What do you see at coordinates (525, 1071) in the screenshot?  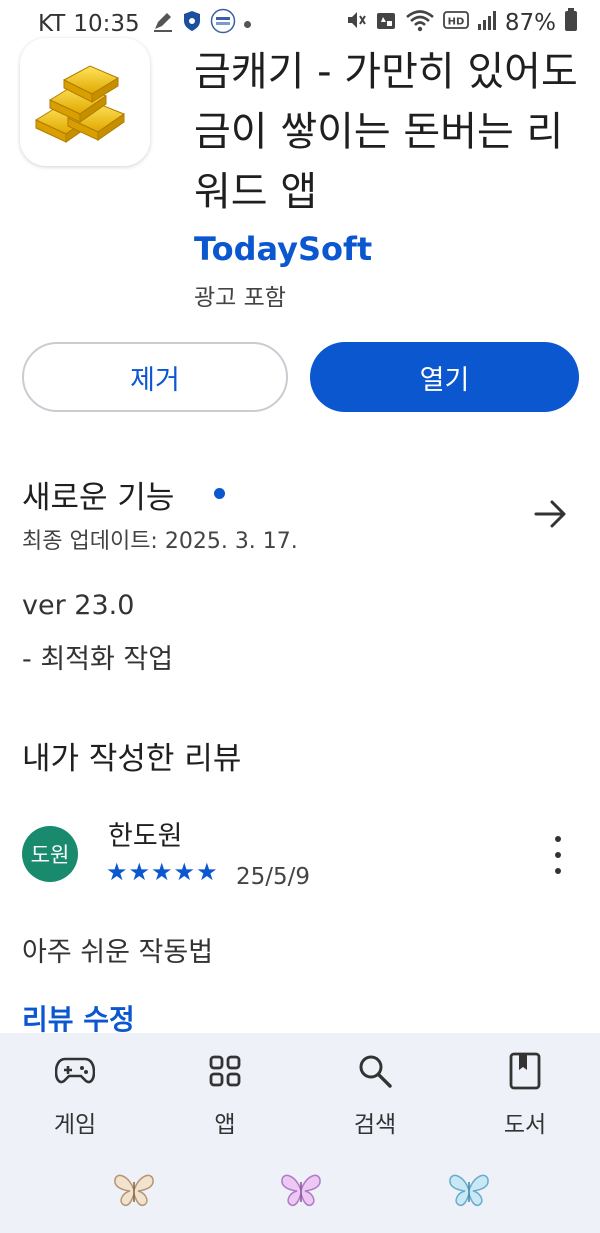 I see `book-icon` at bounding box center [525, 1071].